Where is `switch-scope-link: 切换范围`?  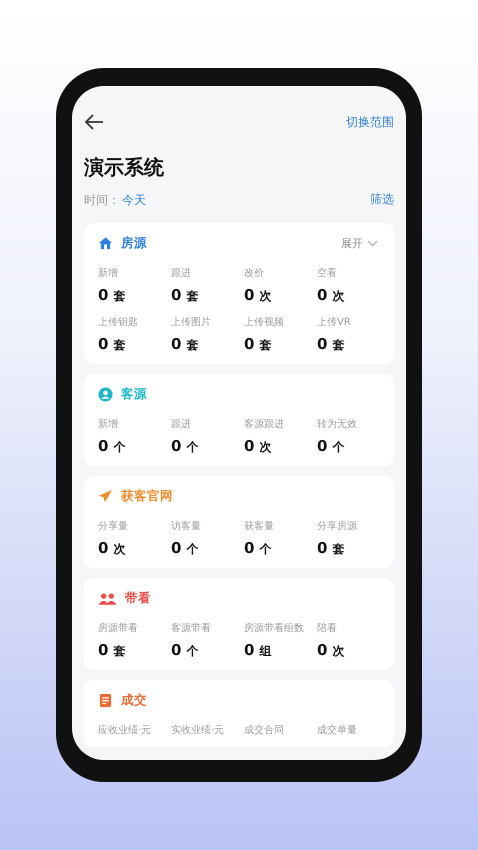
switch-scope-link: 切换范围 is located at coordinates (370, 122).